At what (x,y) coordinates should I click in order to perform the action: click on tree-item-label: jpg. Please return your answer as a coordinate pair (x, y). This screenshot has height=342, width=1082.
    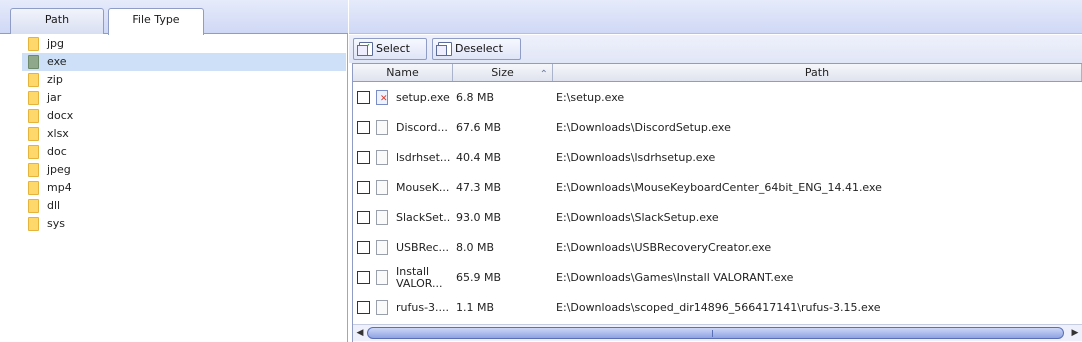
    Looking at the image, I should click on (56, 43).